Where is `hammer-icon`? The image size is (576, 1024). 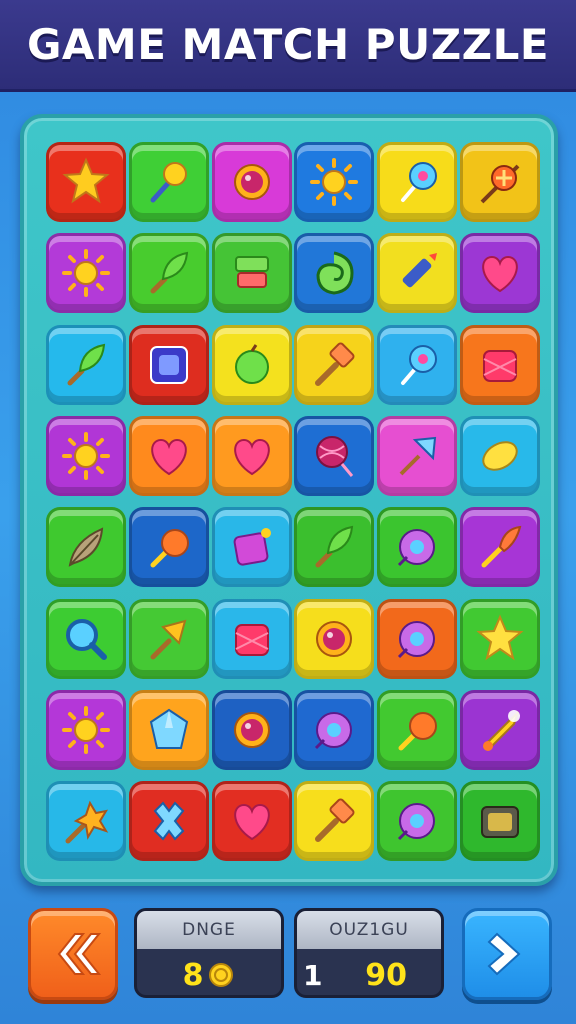
hammer-icon is located at coordinates (335, 364).